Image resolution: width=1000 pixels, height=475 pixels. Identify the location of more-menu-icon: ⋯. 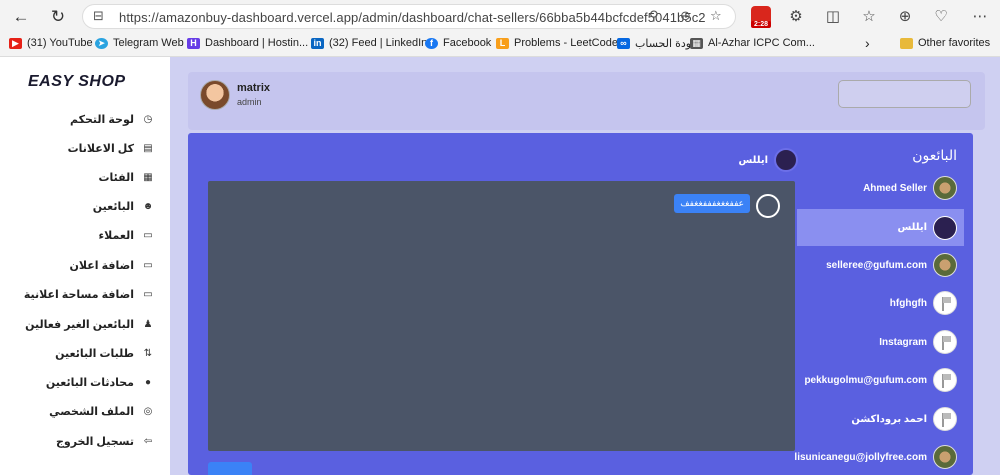
(980, 16).